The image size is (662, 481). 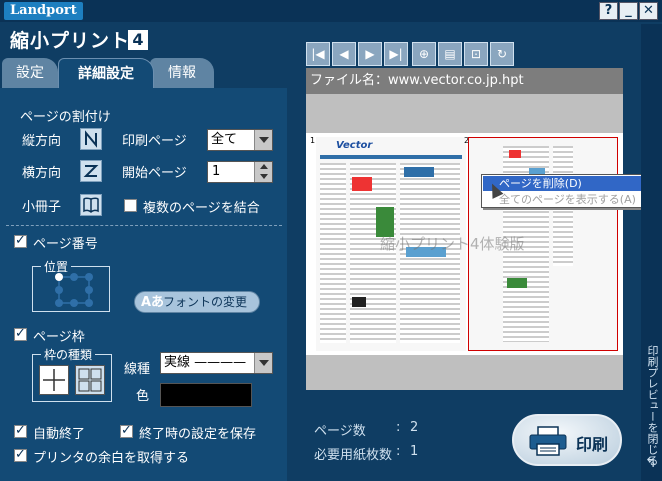 I want to click on combine-pages-checkbox, so click(x=130, y=205).